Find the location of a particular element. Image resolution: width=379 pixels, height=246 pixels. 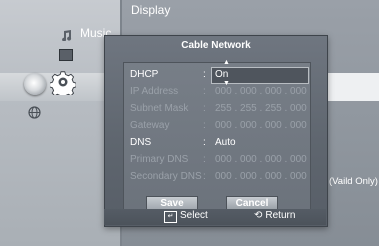

footer-hints: ↵ Select ⟲ Return is located at coordinates (215, 217).